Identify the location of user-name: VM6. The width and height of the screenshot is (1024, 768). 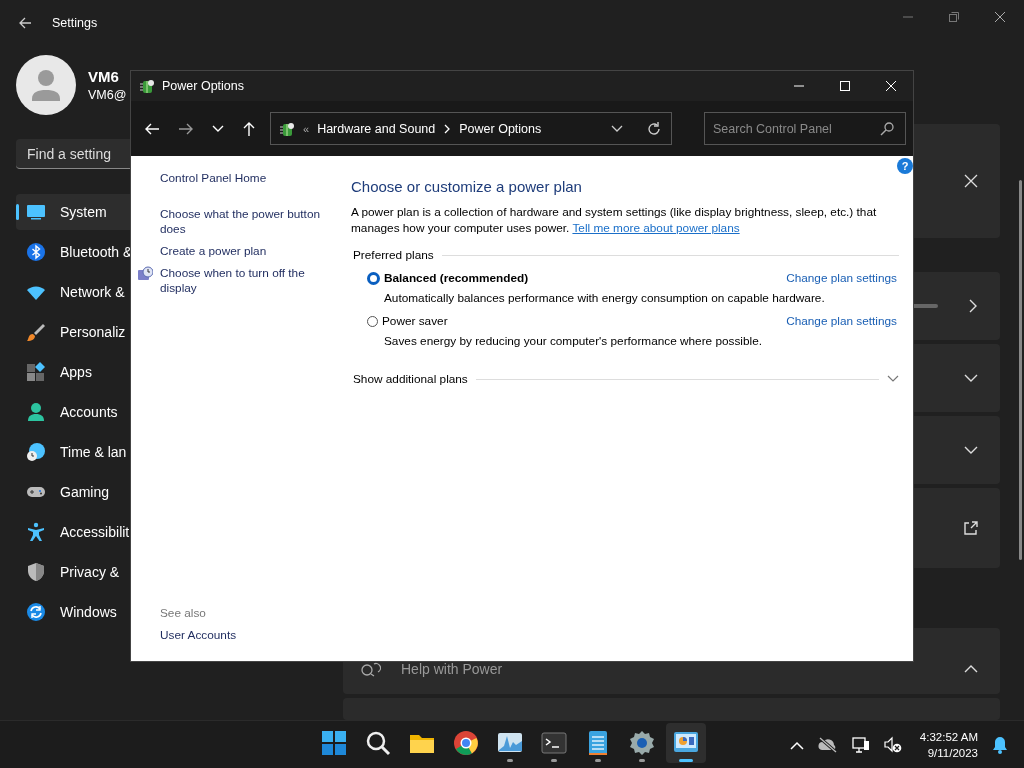
(104, 76).